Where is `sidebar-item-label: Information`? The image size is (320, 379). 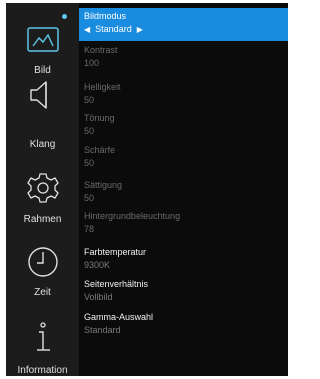
sidebar-item-label: Information is located at coordinates (42, 370).